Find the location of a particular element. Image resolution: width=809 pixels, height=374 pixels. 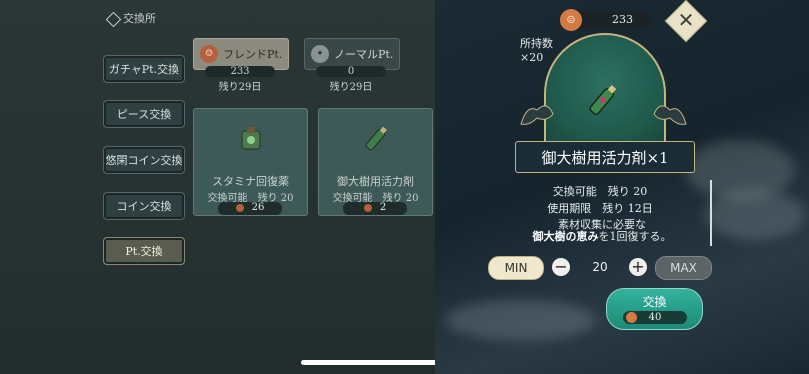

sidebar-item-pt: Pt.交換 is located at coordinates (144, 251).